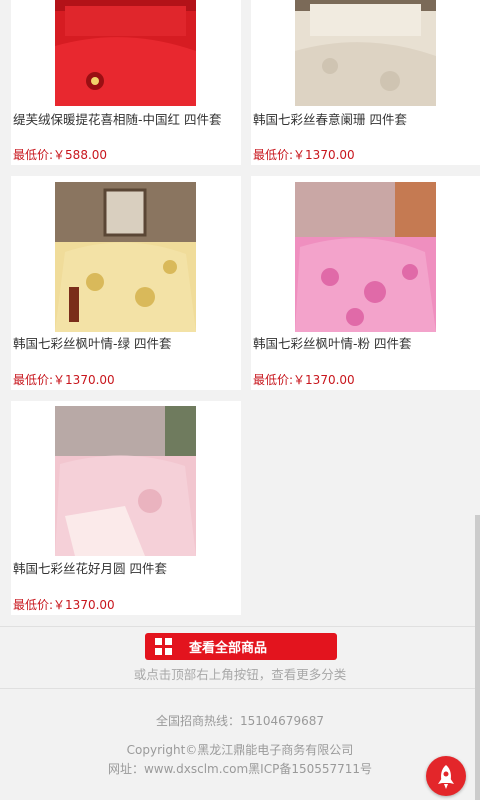 This screenshot has height=800, width=480. I want to click on product-title: 韩国七彩丝花好月圆 四件套, so click(126, 567).